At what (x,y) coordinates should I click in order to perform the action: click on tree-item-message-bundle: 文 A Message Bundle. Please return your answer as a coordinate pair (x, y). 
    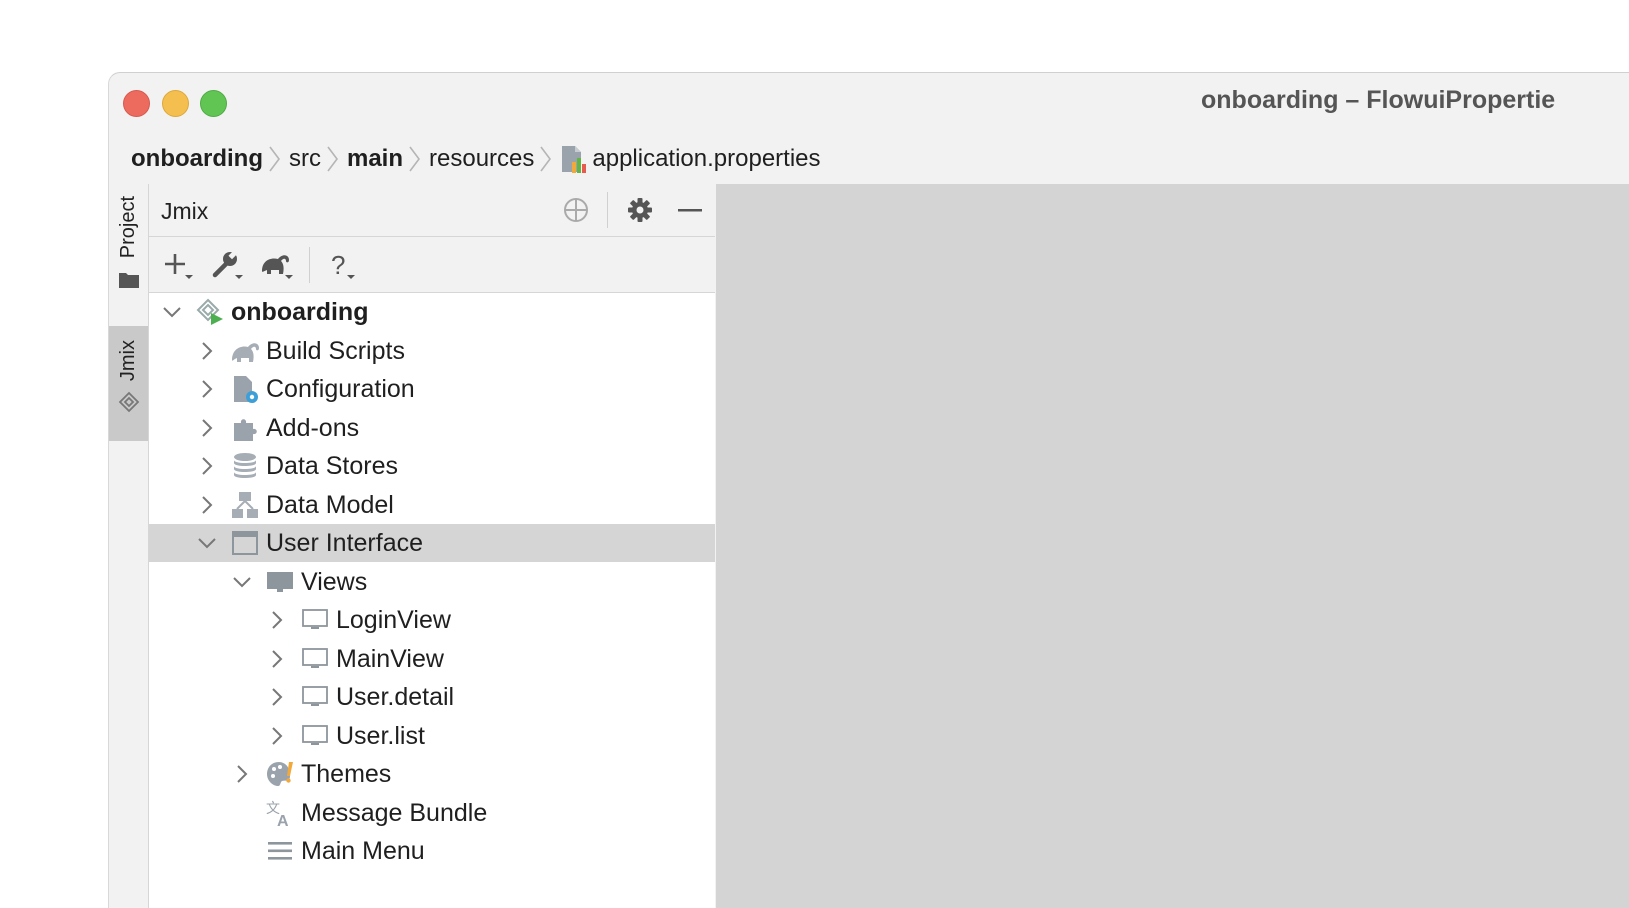
    Looking at the image, I should click on (432, 813).